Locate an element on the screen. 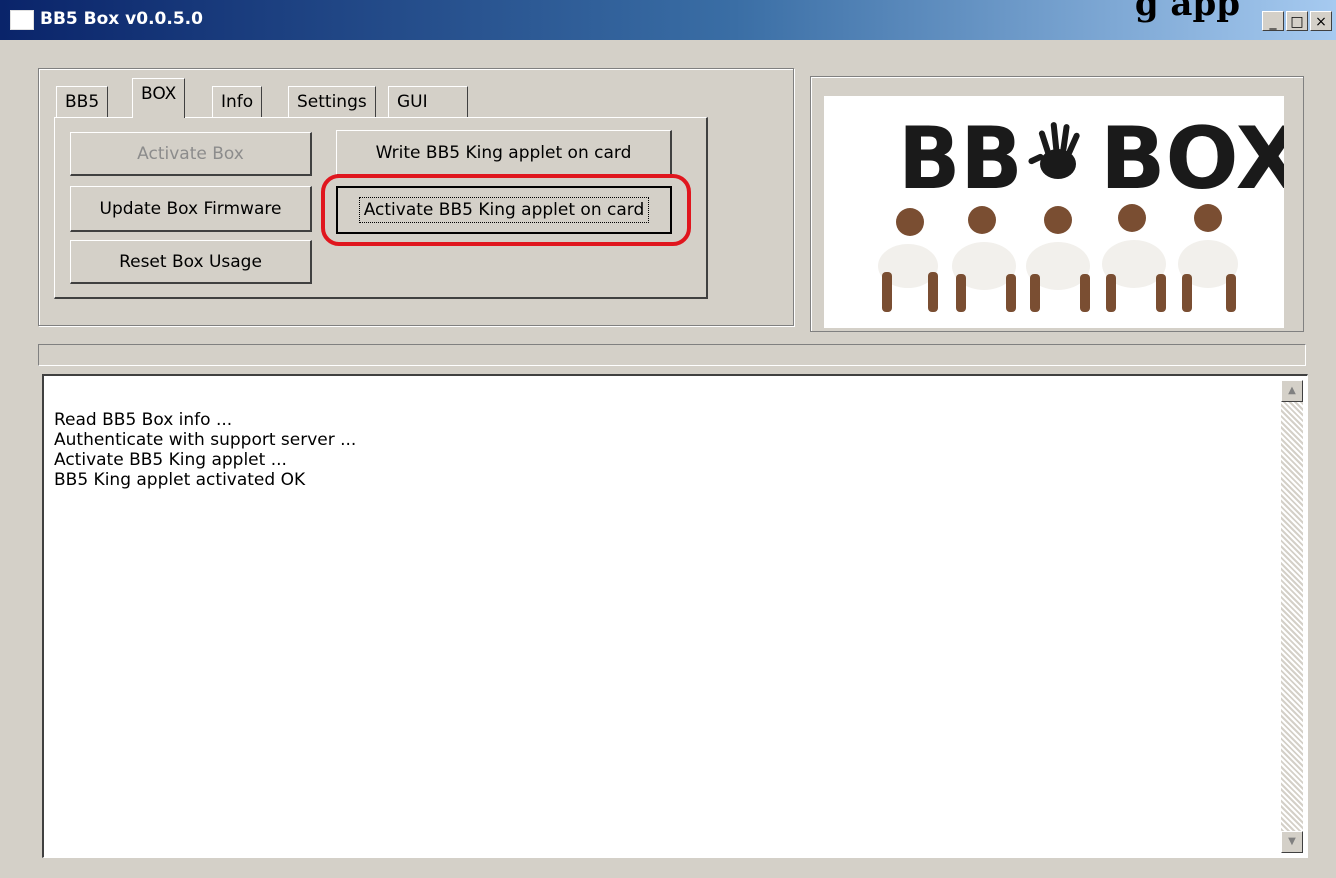 This screenshot has width=1336, height=878. hand-print-icon is located at coordinates (1054, 150).